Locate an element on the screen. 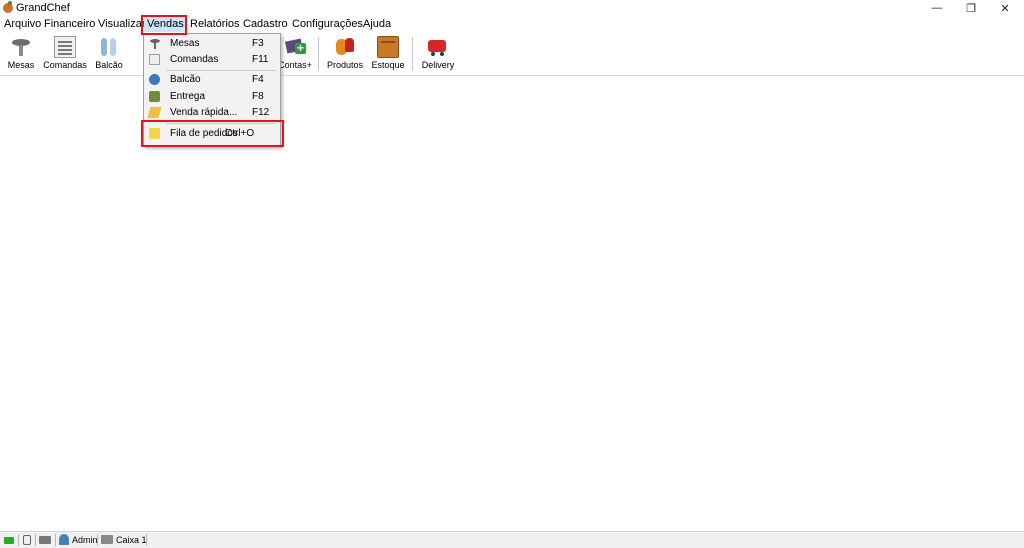  toolbar-estoque-button: Estoque is located at coordinates (388, 54).